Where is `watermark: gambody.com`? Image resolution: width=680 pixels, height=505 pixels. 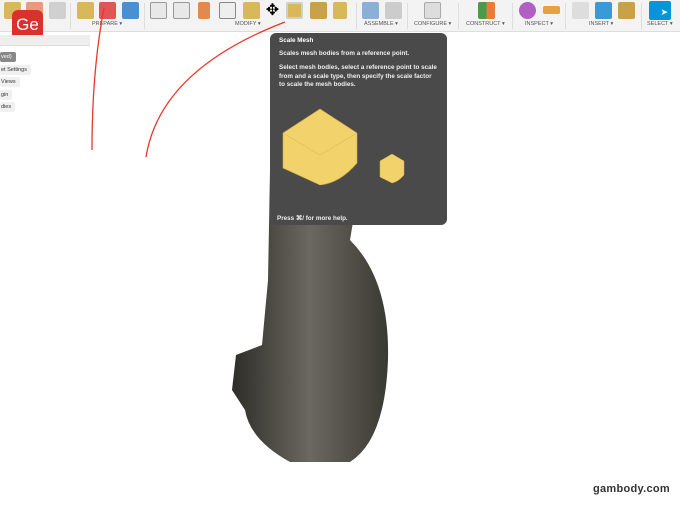 watermark: gambody.com is located at coordinates (631, 489).